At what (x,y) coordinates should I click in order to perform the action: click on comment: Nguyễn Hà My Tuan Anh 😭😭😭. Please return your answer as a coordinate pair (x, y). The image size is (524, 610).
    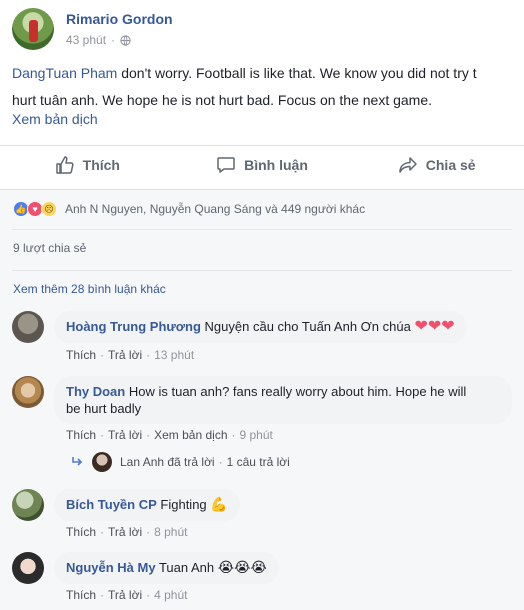
    Looking at the image, I should click on (145, 568).